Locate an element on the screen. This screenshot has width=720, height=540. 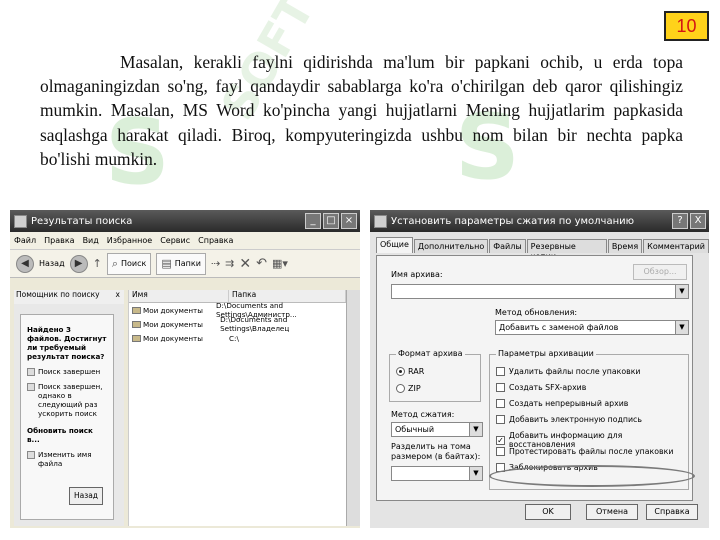
column-name: Имя is located at coordinates (179, 296).